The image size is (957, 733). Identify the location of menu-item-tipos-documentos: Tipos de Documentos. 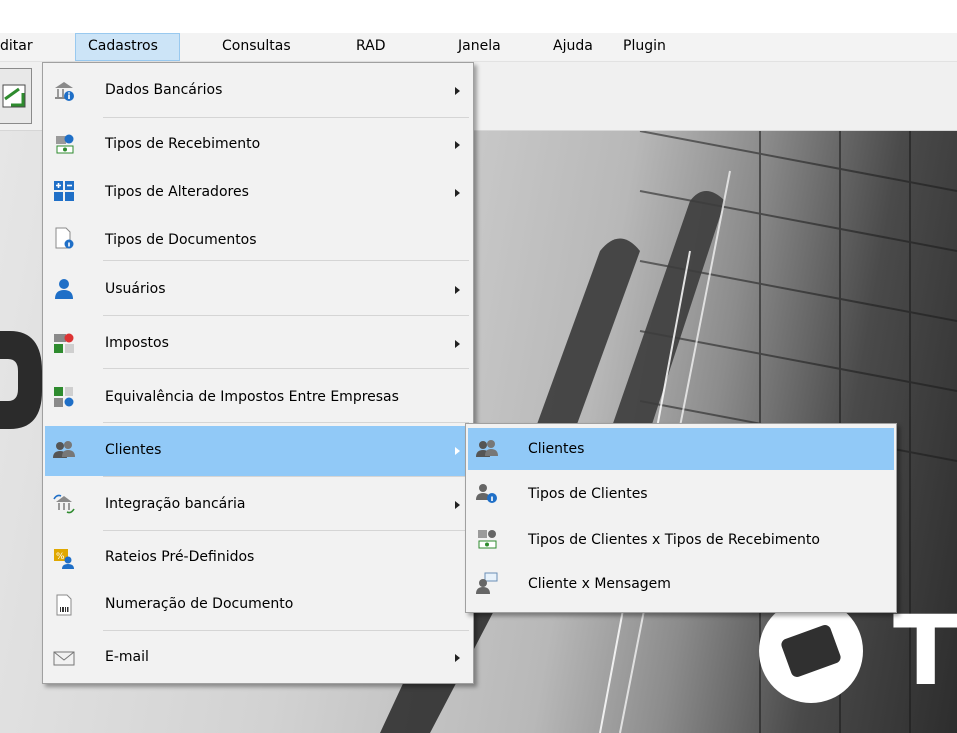
(258, 241).